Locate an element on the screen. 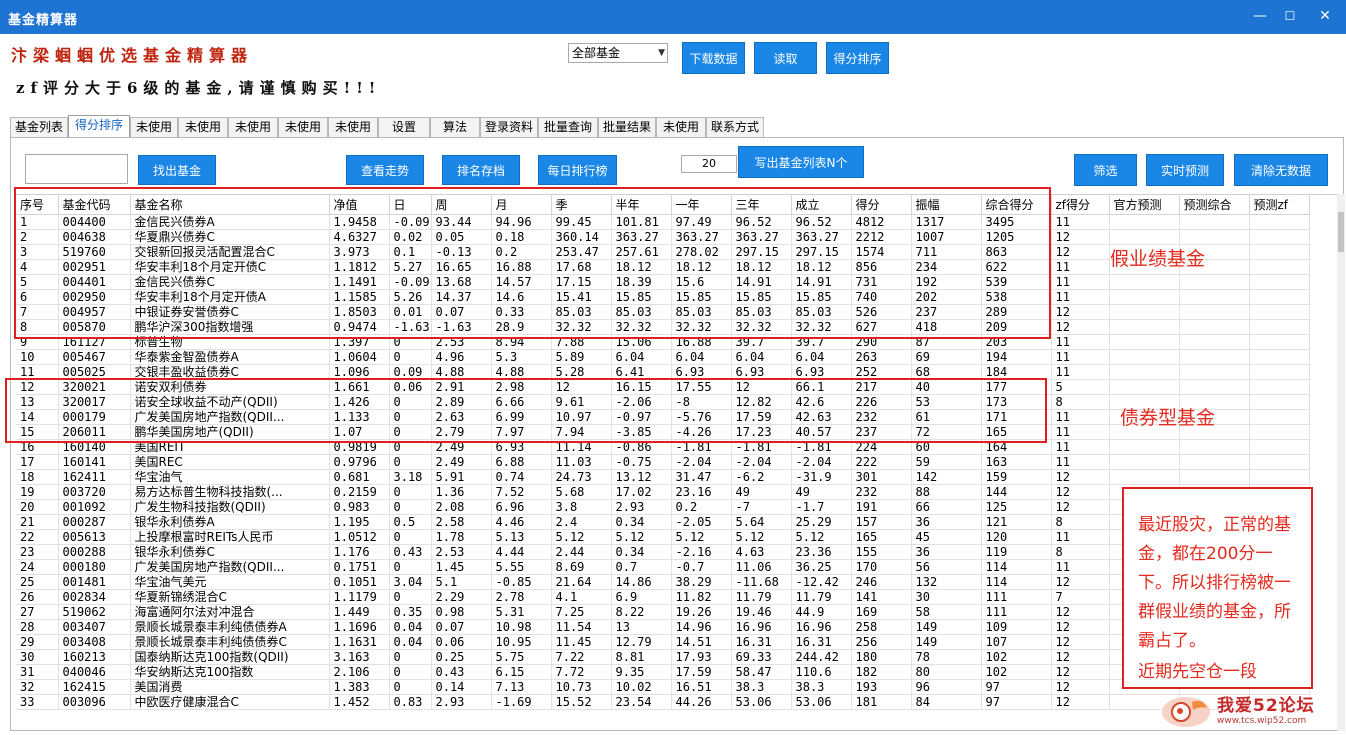  tab-unused-2: 未使用 is located at coordinates (203, 127).